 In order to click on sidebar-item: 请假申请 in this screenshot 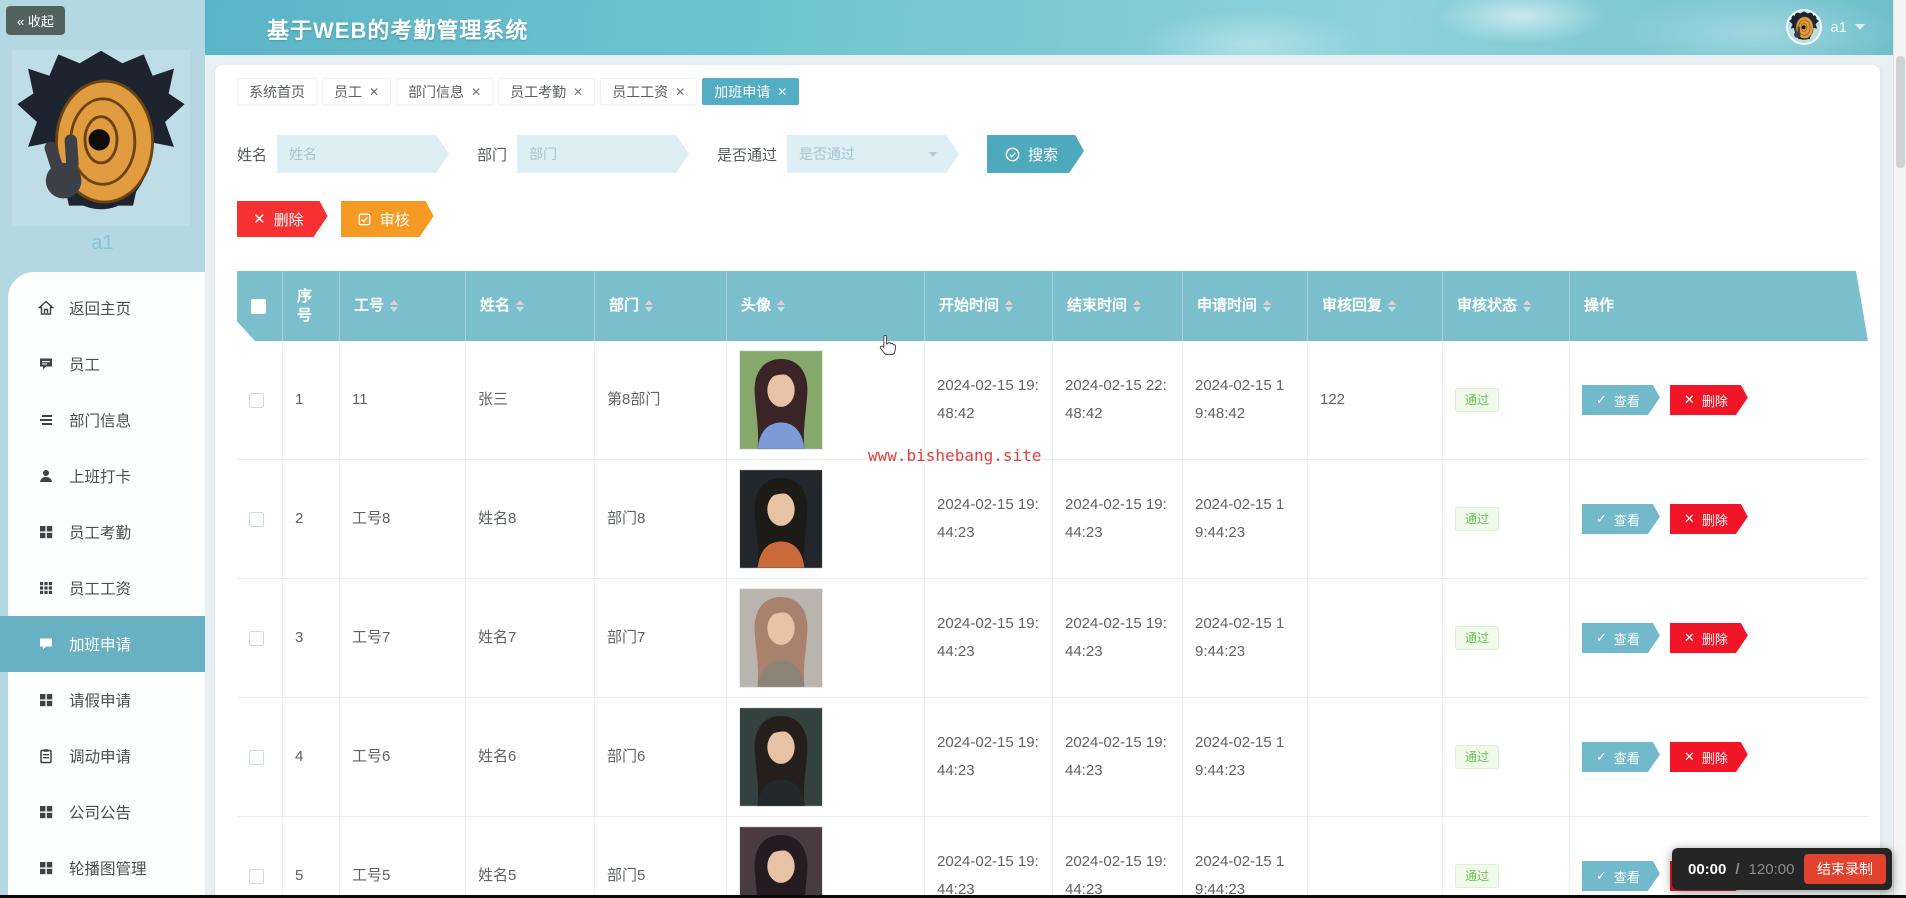, I will do `click(106, 700)`.